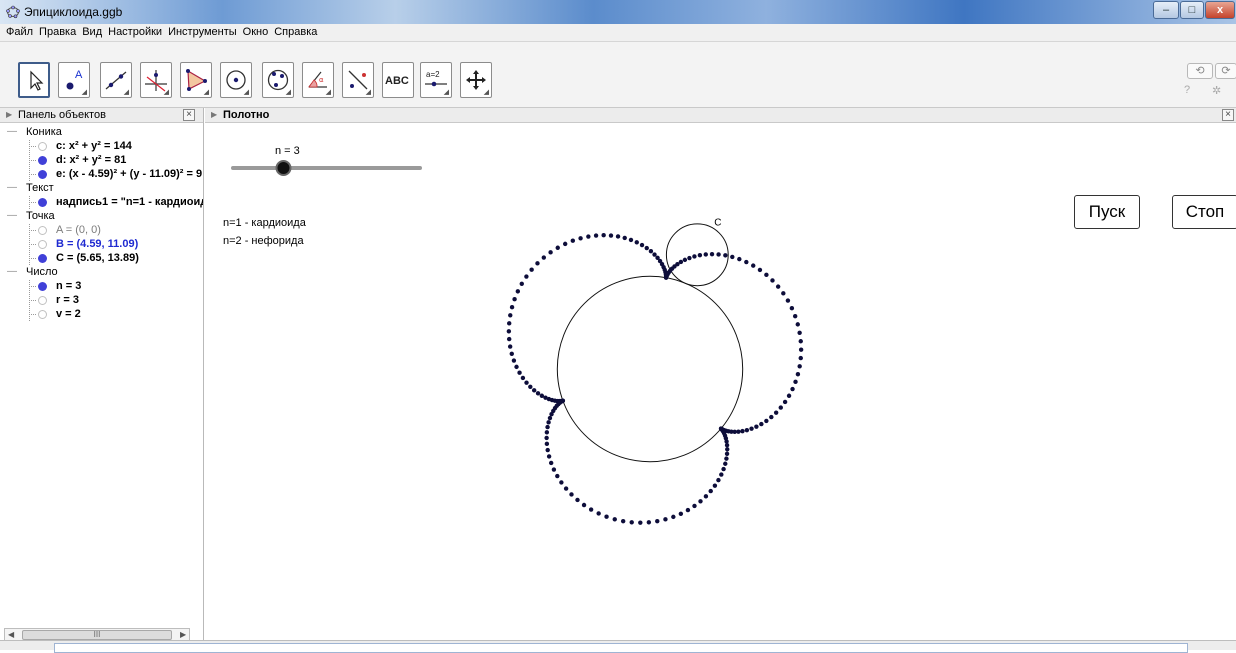  Describe the element at coordinates (101, 230) in the screenshot. I see `tree-item: A = (0, 0)` at that location.